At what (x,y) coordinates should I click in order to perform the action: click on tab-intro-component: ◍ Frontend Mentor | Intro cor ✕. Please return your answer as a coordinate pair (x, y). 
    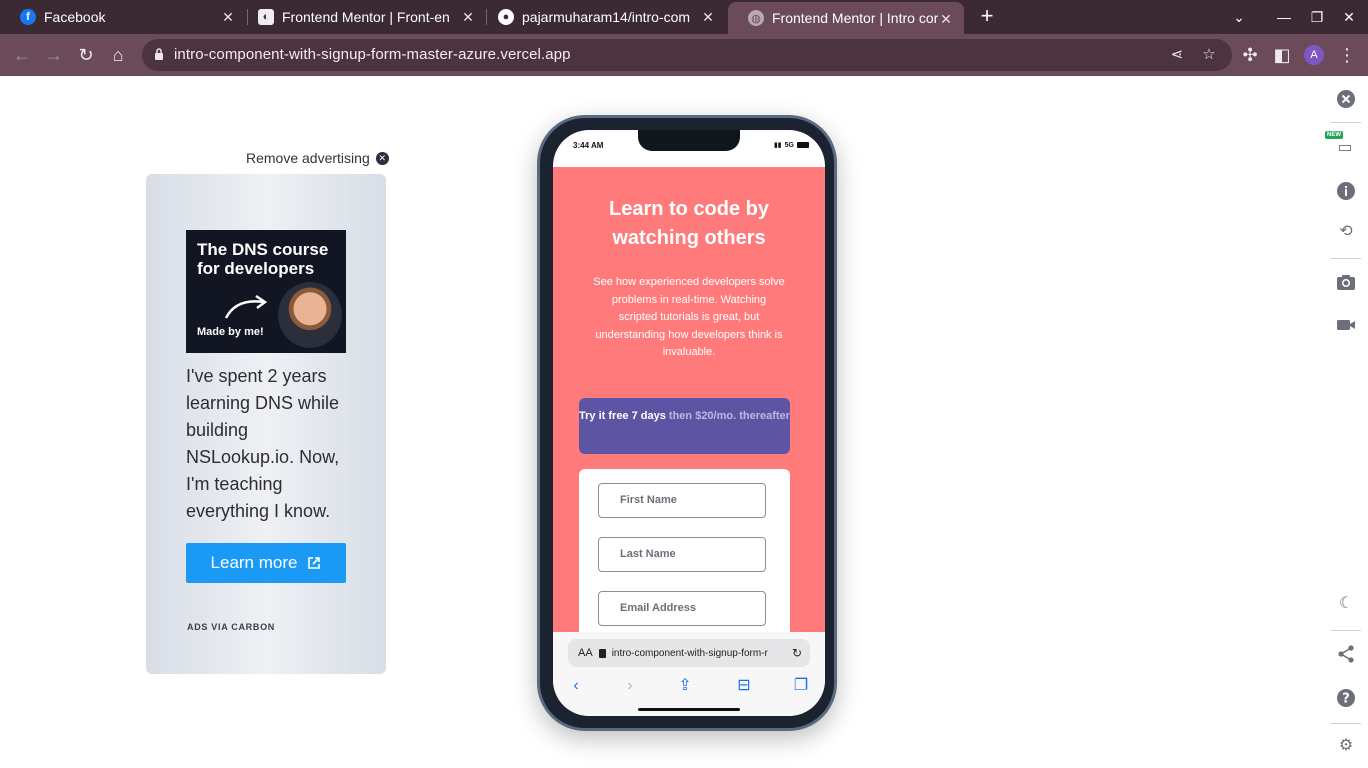
    Looking at the image, I should click on (846, 18).